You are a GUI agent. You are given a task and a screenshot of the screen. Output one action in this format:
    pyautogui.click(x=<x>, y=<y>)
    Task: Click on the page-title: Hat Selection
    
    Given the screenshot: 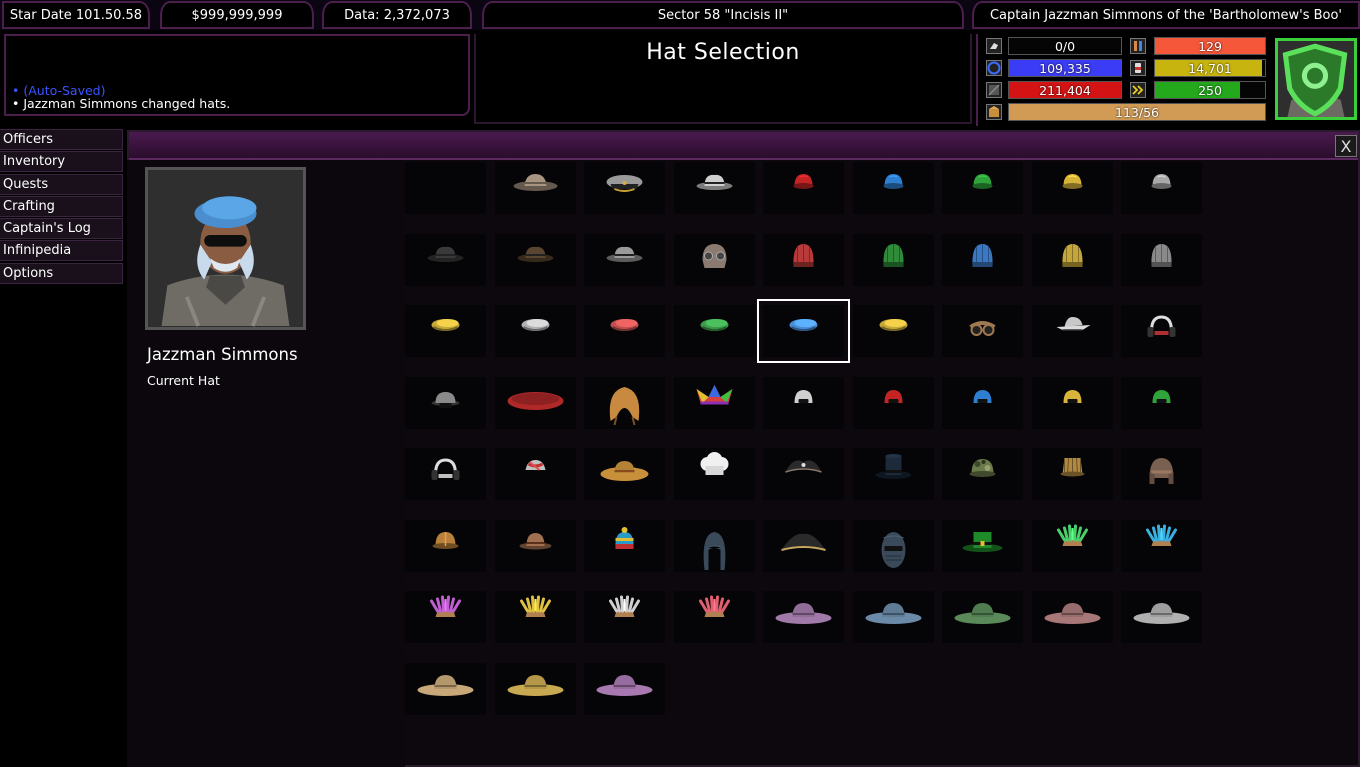 What is the action you would take?
    pyautogui.click(x=723, y=52)
    